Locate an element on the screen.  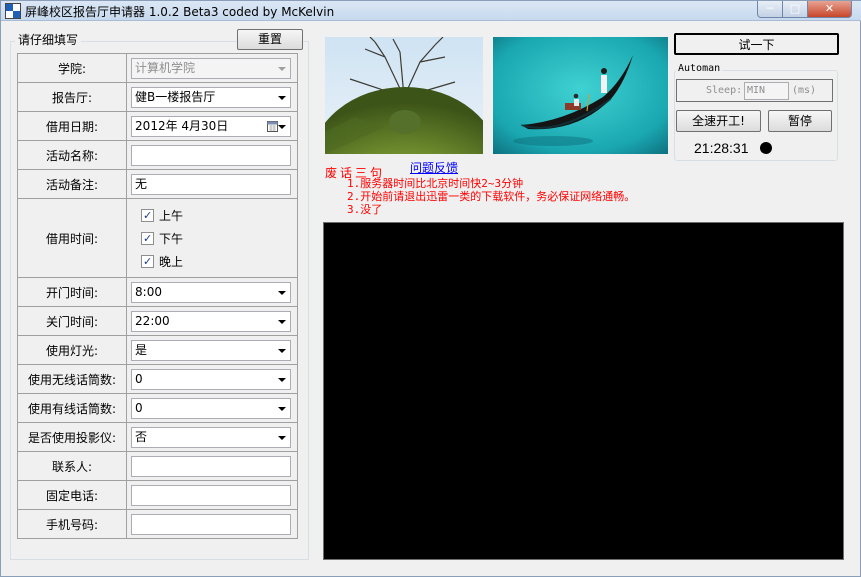
light-value: 是 is located at coordinates (141, 349).